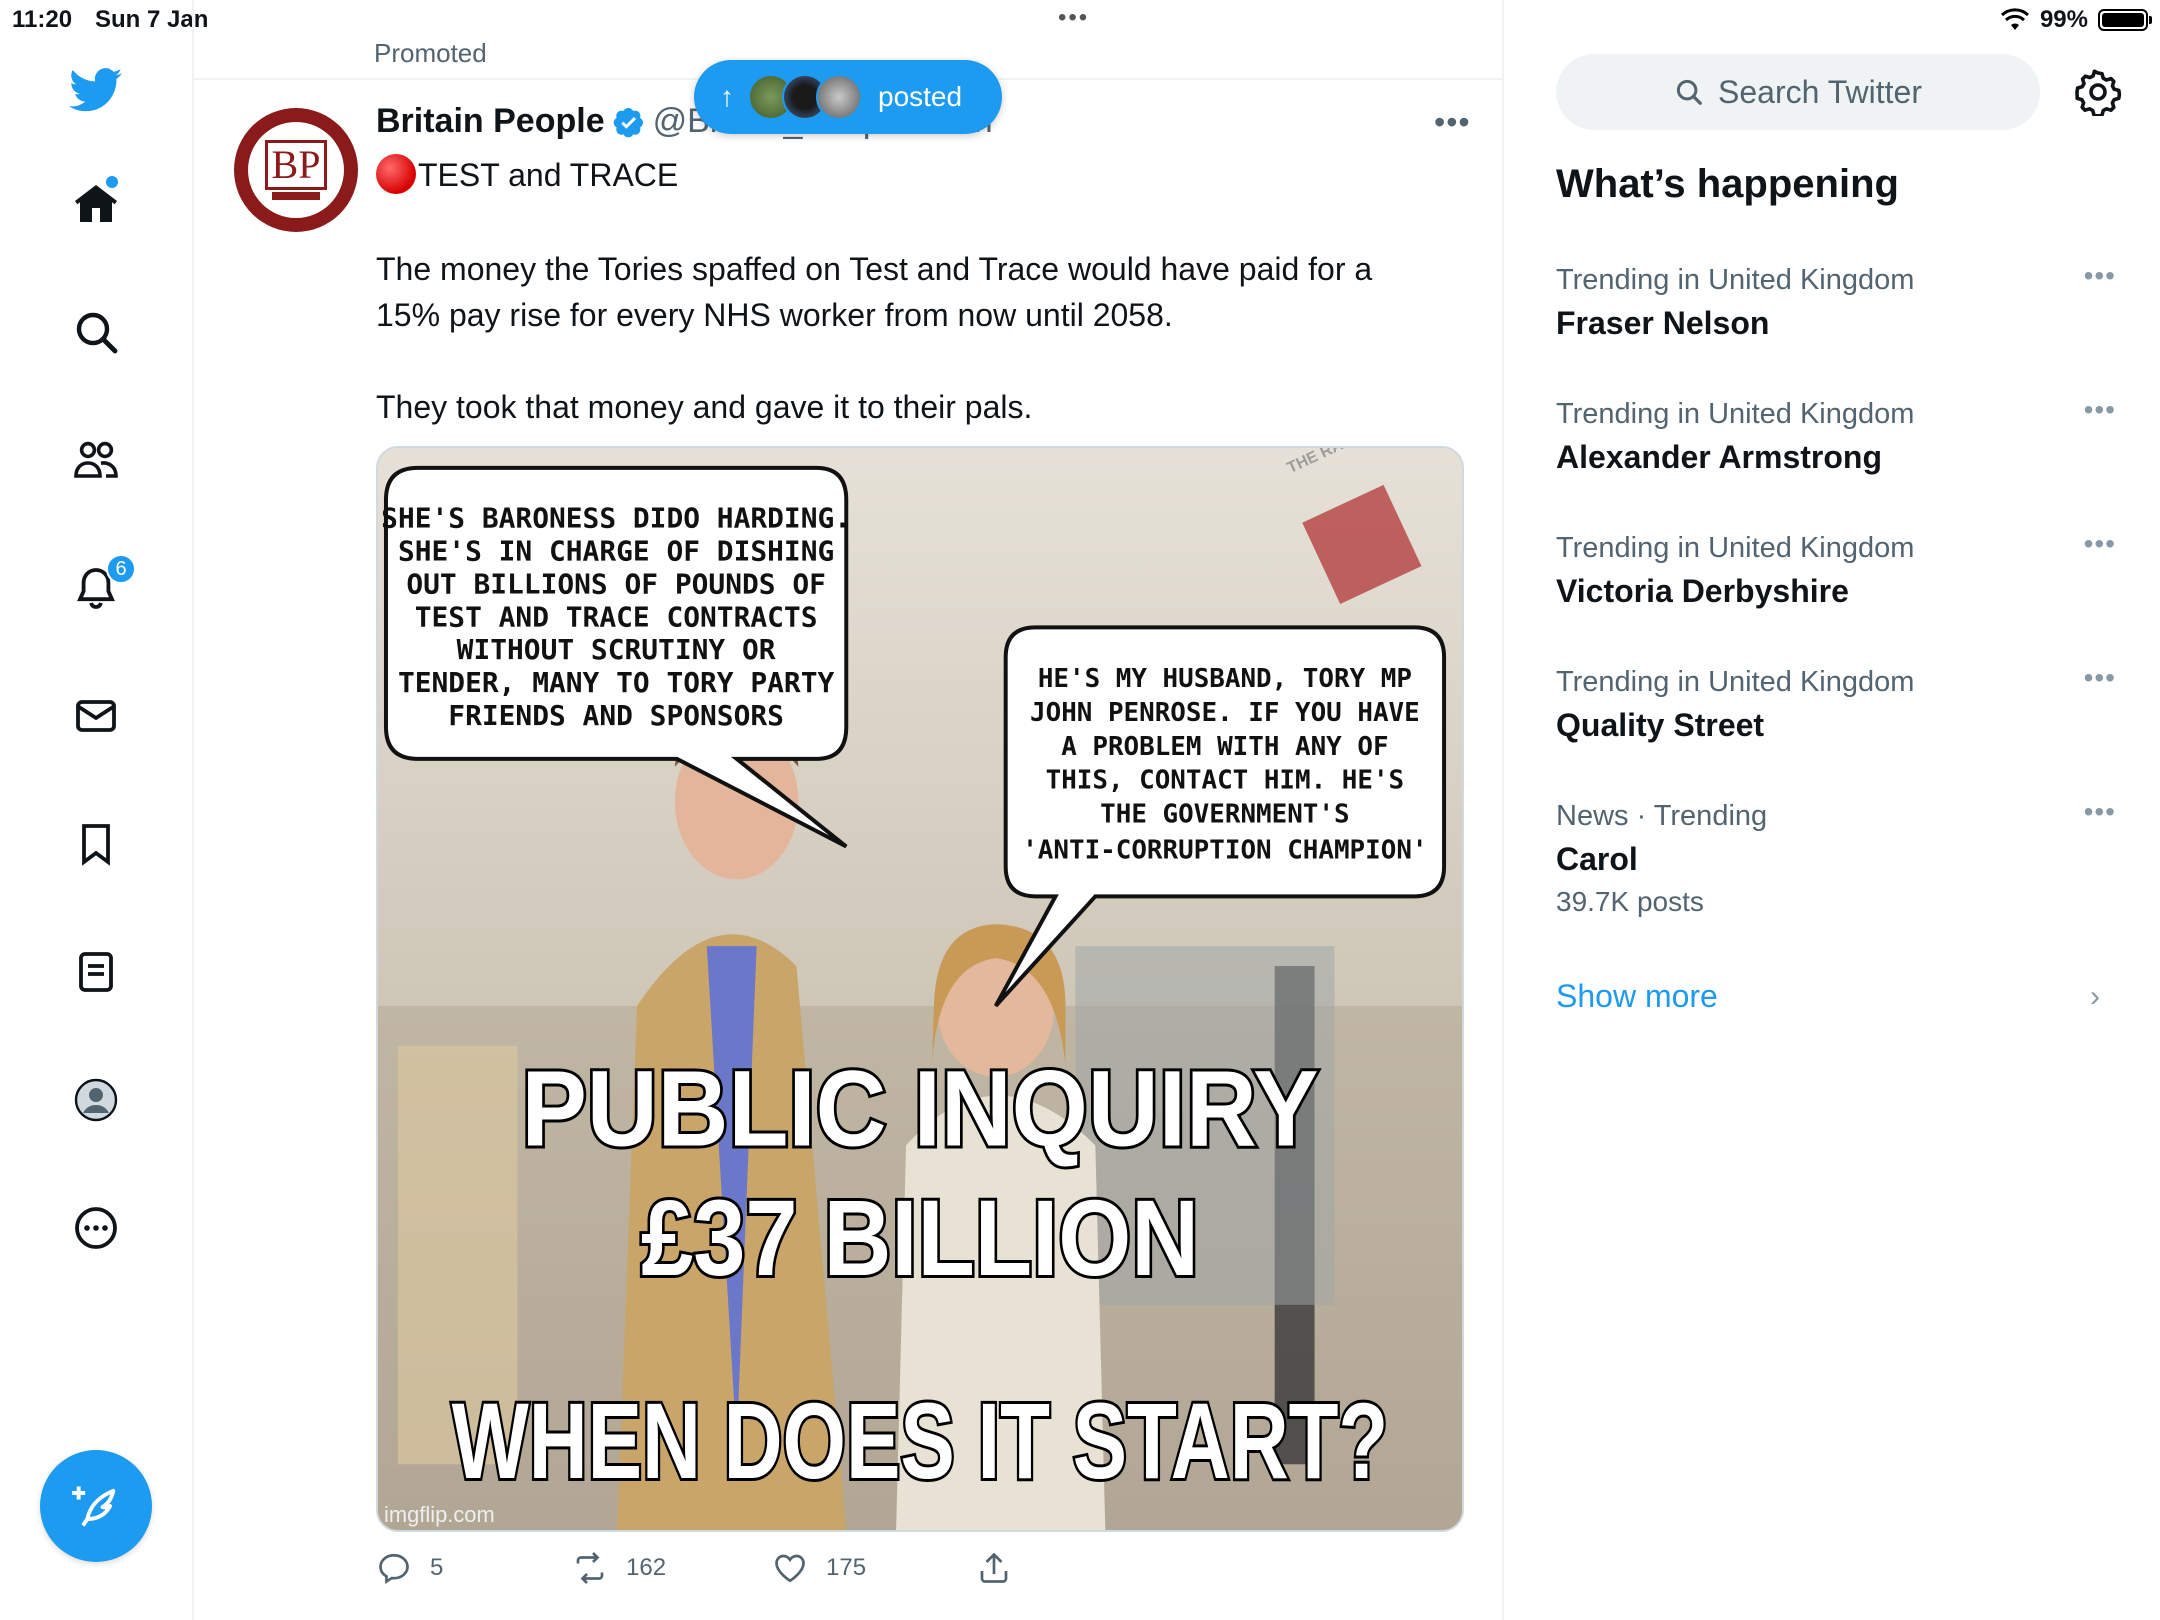  What do you see at coordinates (1225, 713) in the screenshot?
I see `bubble-right-line: JOHN PENROSE. IF YOU HAVE` at bounding box center [1225, 713].